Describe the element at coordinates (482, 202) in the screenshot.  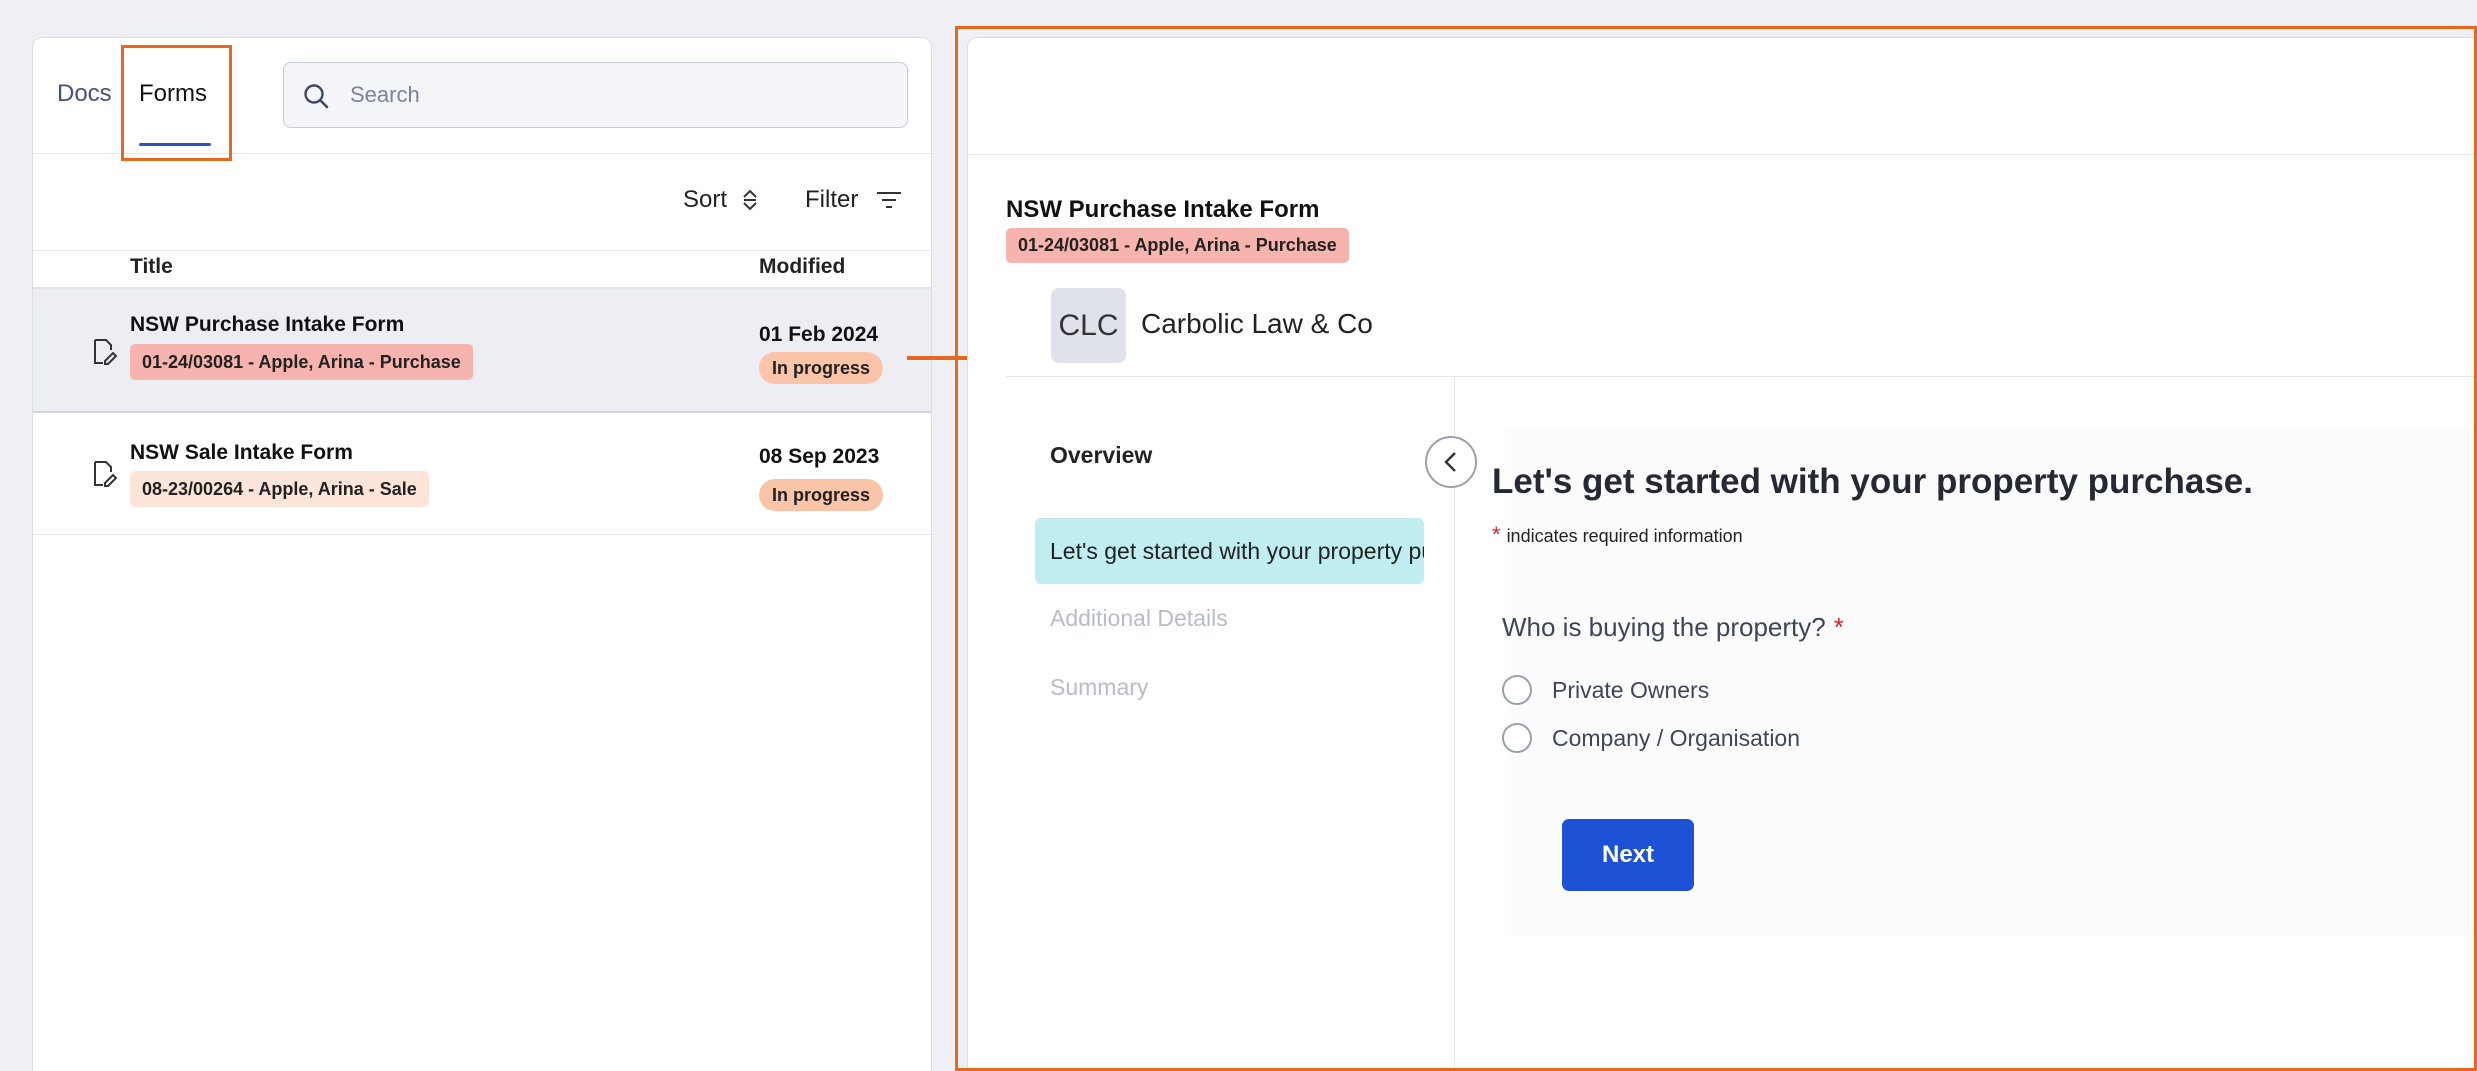
I see `sort-filter-bar: Sort Filter` at that location.